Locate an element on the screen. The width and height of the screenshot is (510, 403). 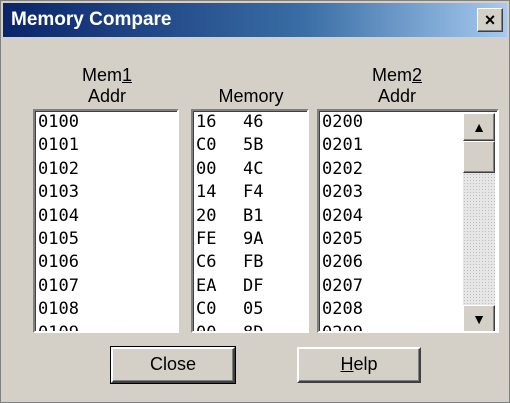
vertical-scrollbar: ▲ ▼ is located at coordinates (479, 222).